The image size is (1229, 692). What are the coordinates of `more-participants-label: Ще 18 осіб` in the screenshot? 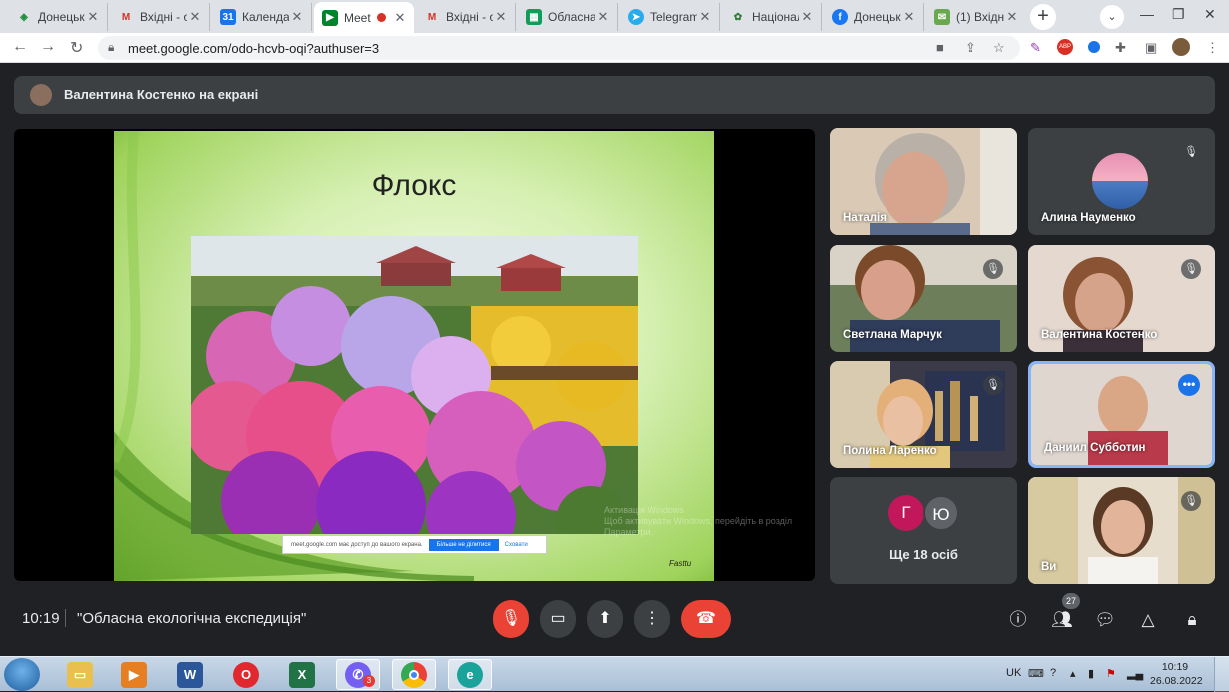 It's located at (923, 554).